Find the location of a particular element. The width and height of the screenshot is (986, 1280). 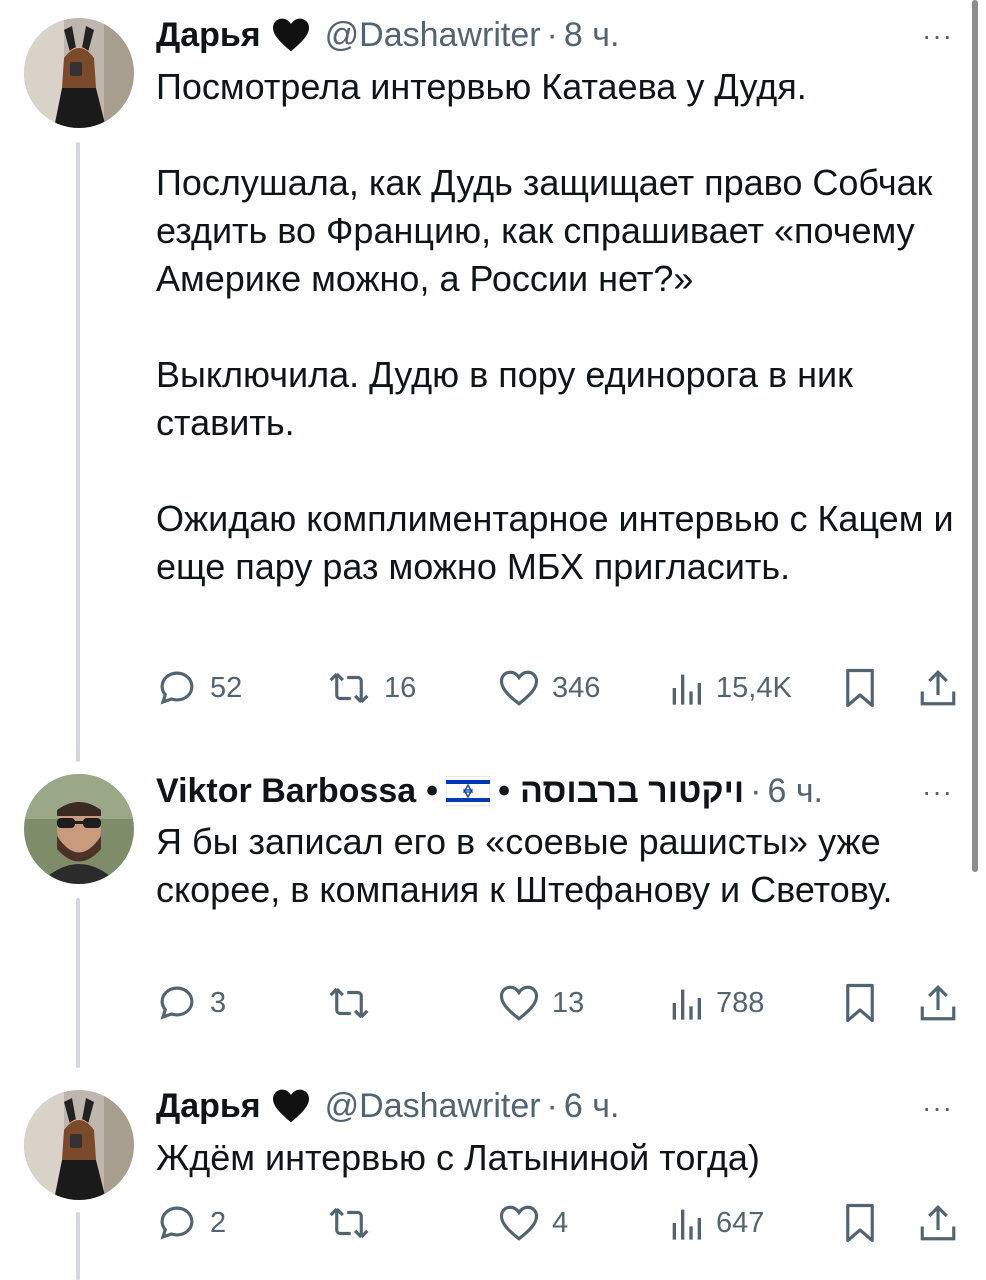

scrollbar is located at coordinates (975, 436).